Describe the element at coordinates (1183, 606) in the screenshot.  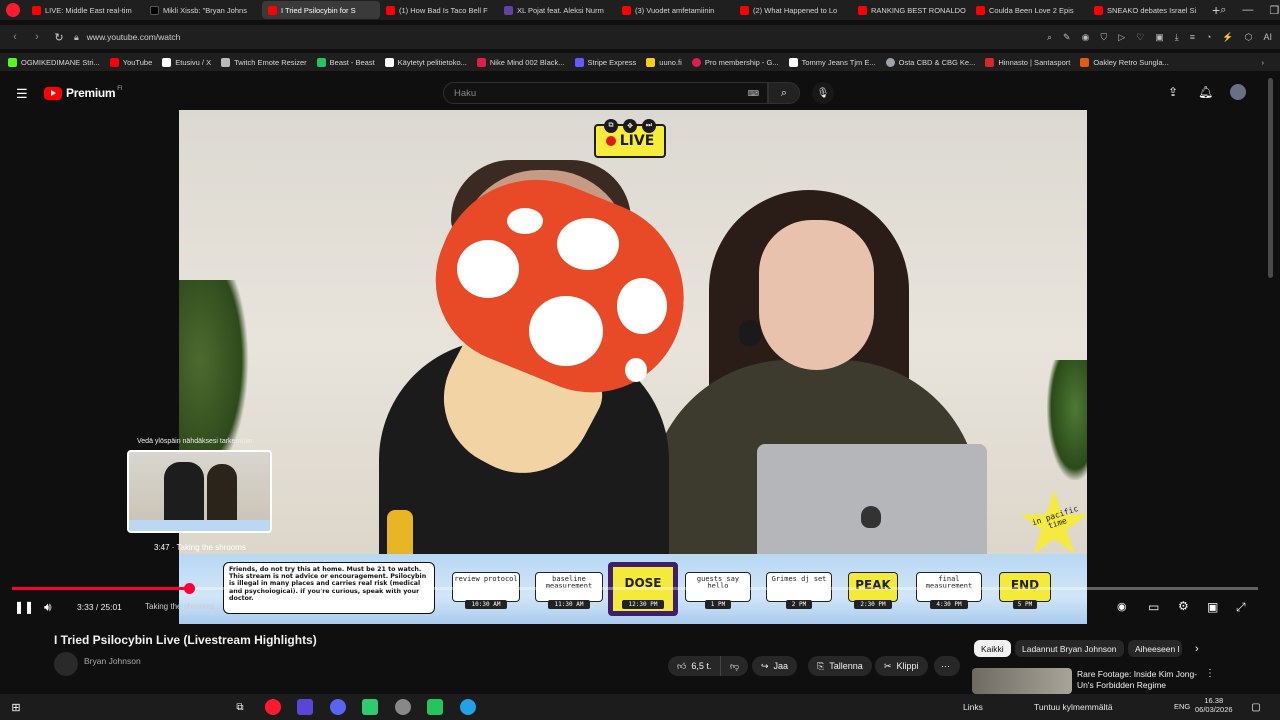
I see `settings-gear-icon: ⚙` at that location.